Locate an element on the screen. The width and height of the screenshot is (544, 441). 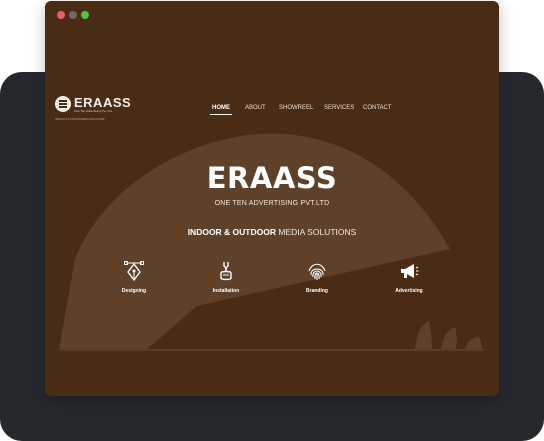
wrench-hand-icon is located at coordinates (226, 271).